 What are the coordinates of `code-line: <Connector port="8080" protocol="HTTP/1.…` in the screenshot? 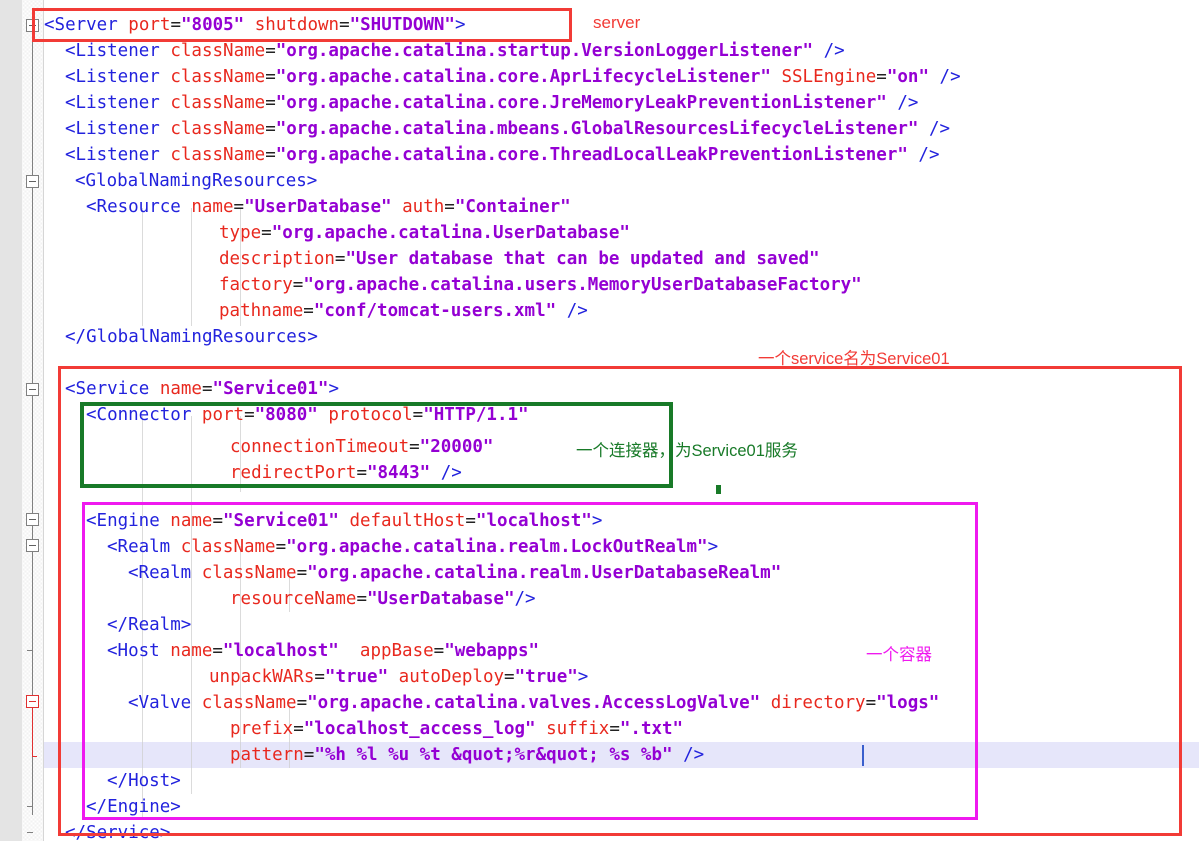 It's located at (307, 415).